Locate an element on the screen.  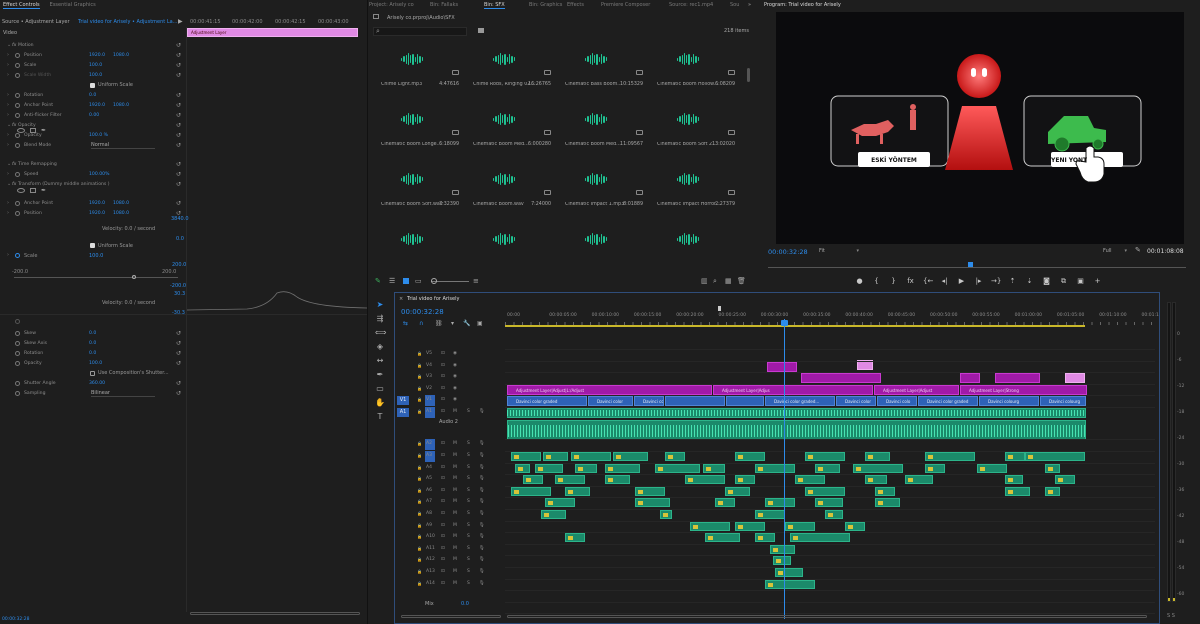
source-patch: A1 is located at coordinates (403, 412).